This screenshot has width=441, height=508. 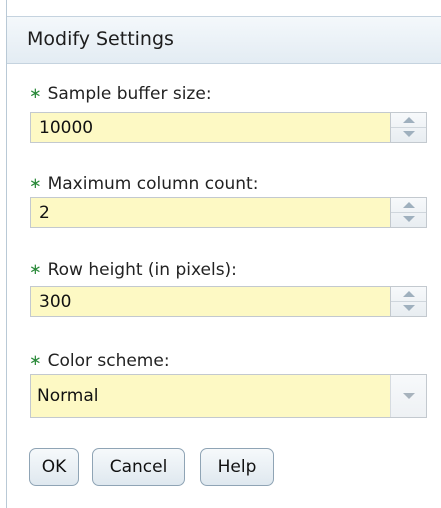 I want to click on color-scheme-dropdown-button, so click(x=408, y=396).